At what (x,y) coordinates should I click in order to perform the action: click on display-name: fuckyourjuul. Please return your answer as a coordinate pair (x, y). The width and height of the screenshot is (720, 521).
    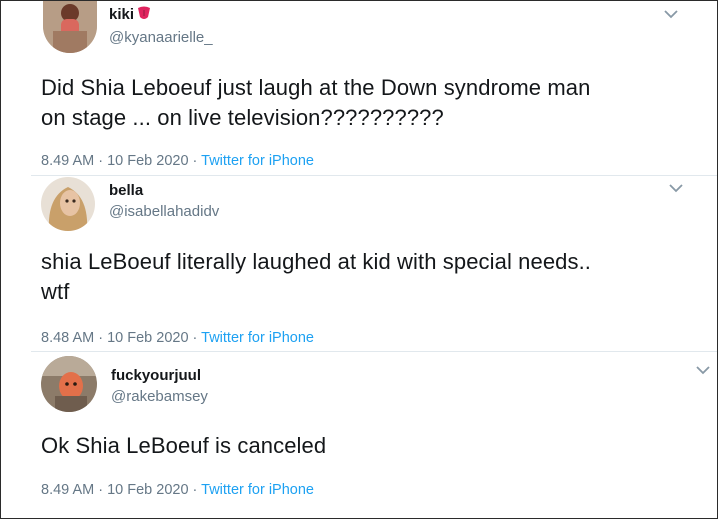
    Looking at the image, I should click on (156, 375).